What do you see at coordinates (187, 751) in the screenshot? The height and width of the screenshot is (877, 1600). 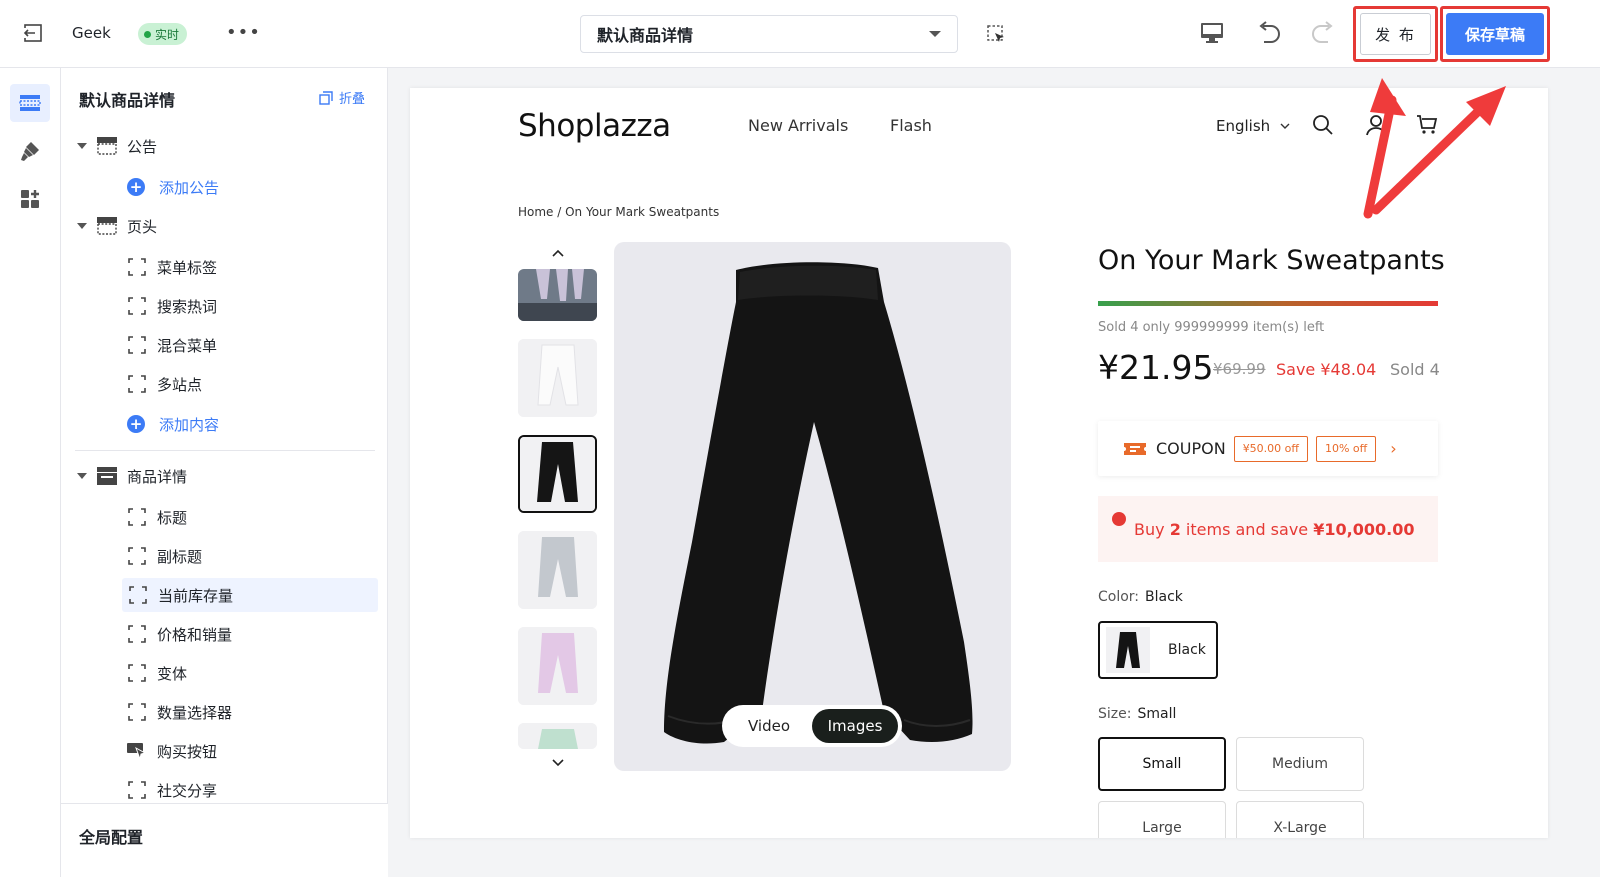 I see `tree-item-label: 购买按钮` at bounding box center [187, 751].